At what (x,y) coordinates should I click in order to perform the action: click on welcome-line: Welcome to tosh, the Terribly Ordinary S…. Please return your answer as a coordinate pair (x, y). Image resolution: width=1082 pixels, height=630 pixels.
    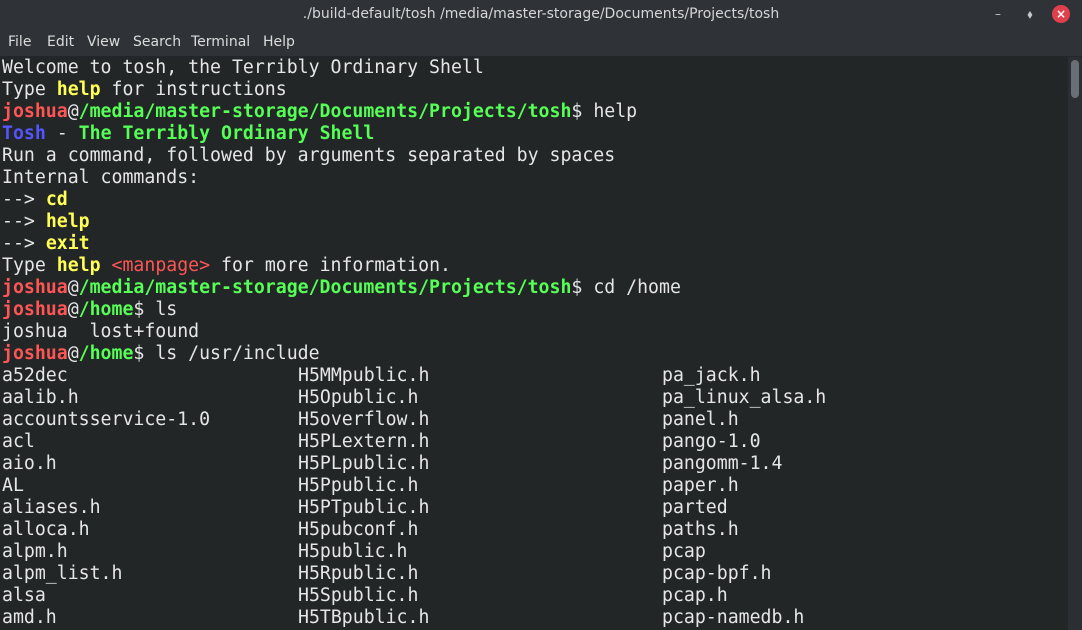
    Looking at the image, I should click on (243, 68).